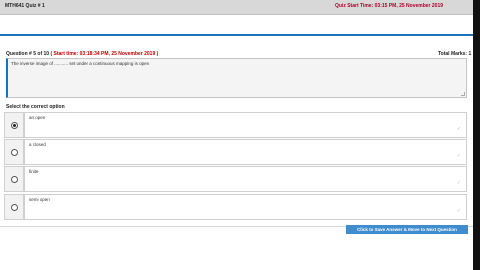 This screenshot has height=270, width=480. I want to click on option-textbox: a closed ✓, so click(245, 152).